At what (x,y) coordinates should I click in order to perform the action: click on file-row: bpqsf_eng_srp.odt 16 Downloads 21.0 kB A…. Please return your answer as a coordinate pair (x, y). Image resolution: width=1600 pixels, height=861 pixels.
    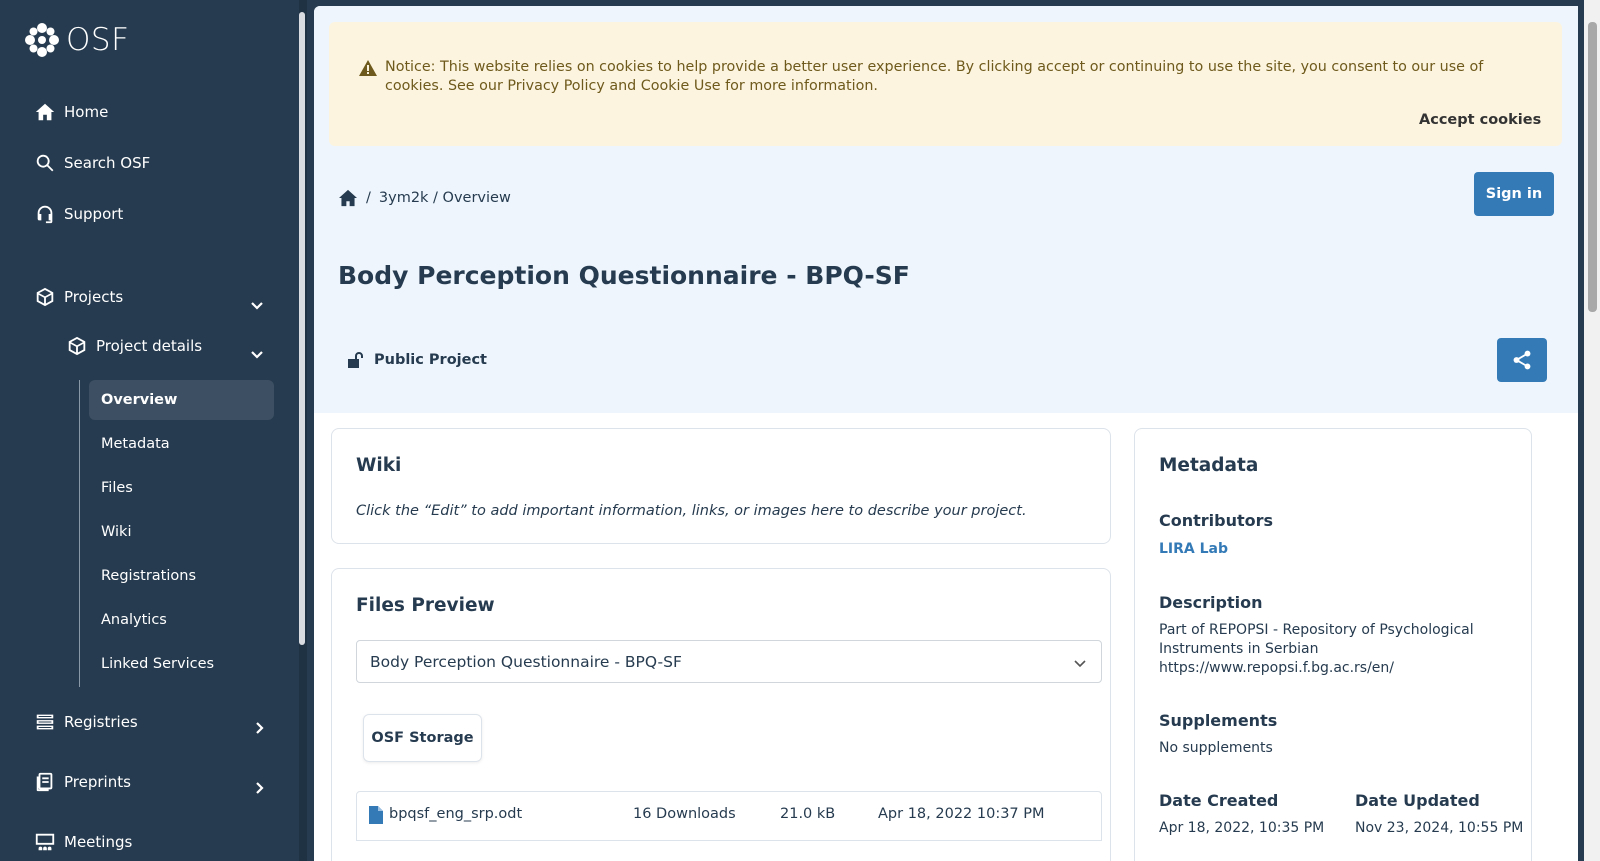
    Looking at the image, I should click on (729, 816).